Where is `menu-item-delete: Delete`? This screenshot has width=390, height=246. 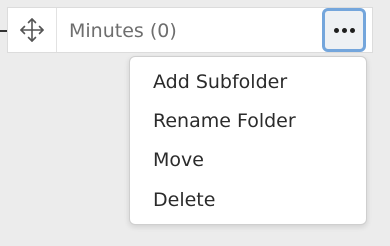 menu-item-delete: Delete is located at coordinates (184, 200).